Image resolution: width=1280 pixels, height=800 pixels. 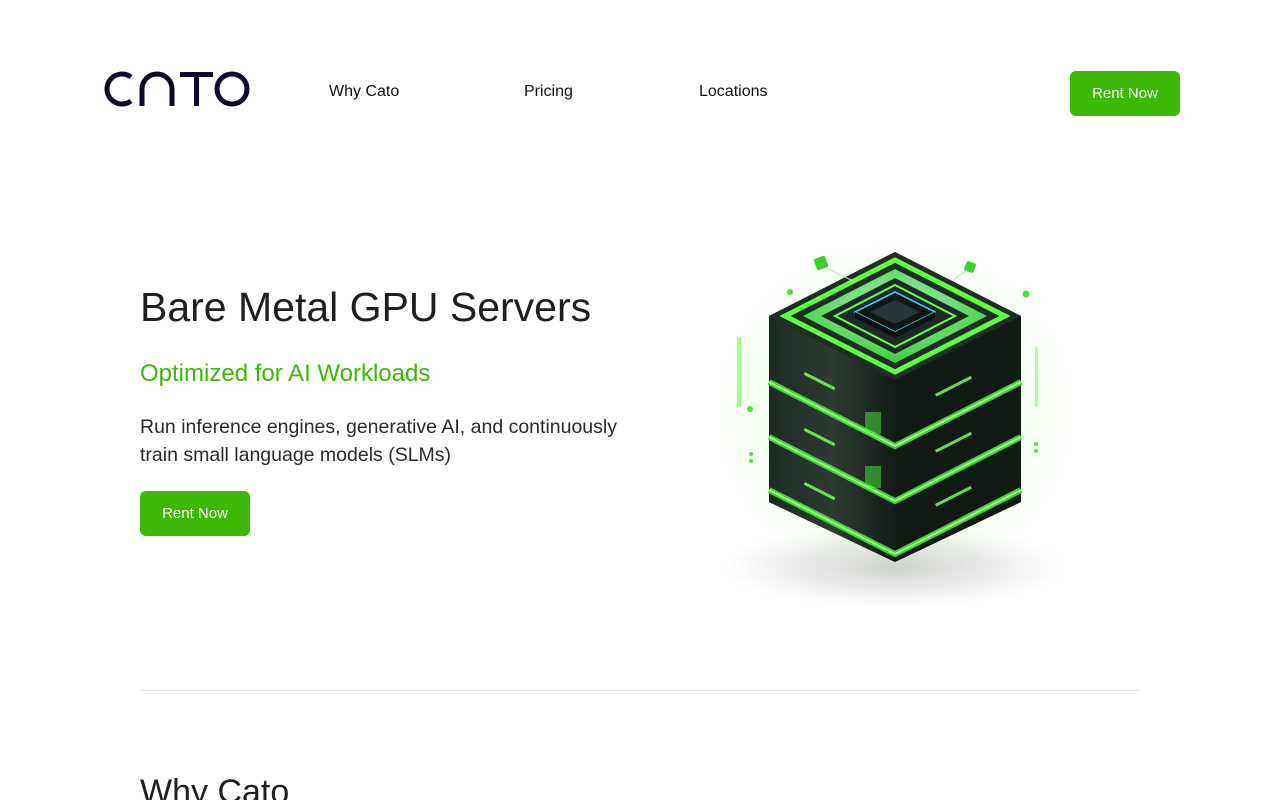 I want to click on why-cato-heading: Why Cato, so click(x=215, y=786).